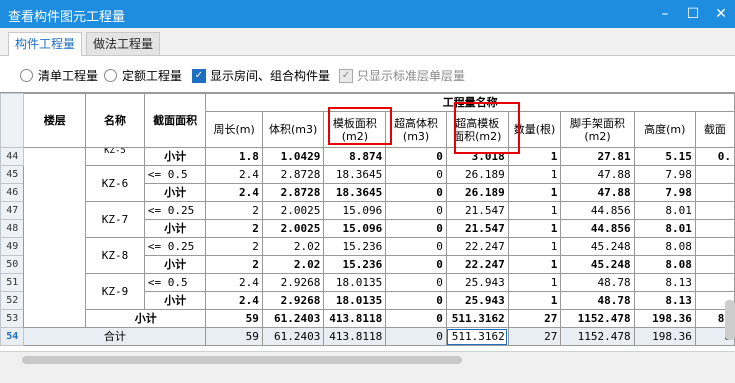 The width and height of the screenshot is (735, 383). I want to click on tab-method-quantity: 做法工程量, so click(123, 43).